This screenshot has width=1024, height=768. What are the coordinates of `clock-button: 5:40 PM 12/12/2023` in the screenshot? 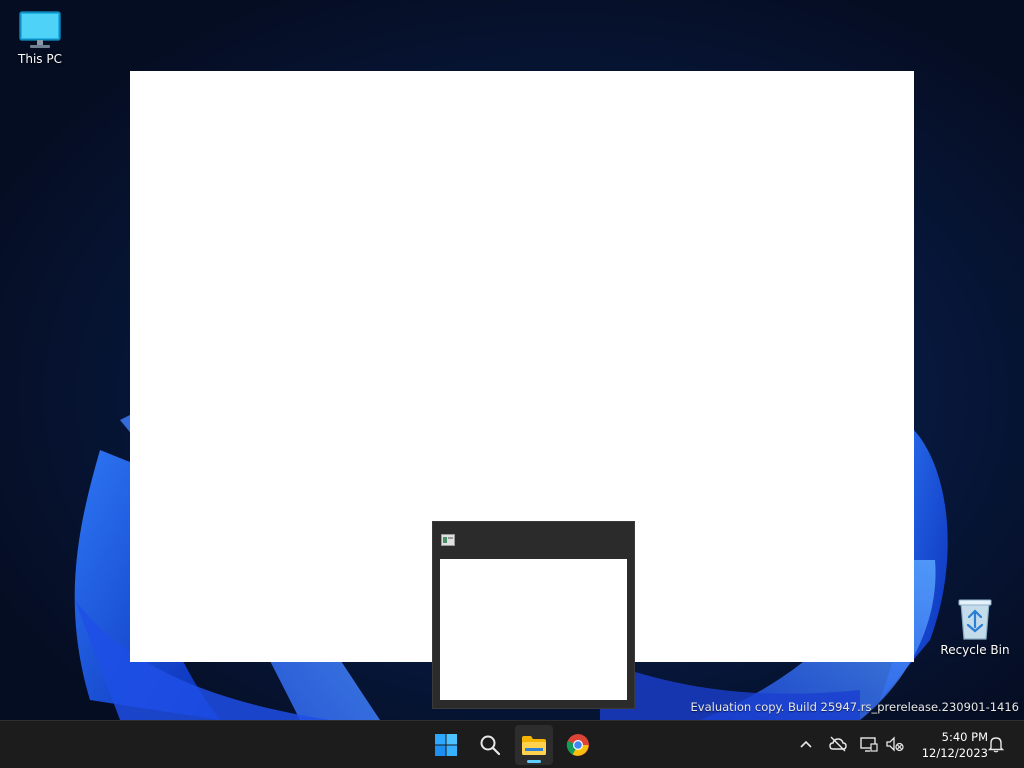 It's located at (949, 745).